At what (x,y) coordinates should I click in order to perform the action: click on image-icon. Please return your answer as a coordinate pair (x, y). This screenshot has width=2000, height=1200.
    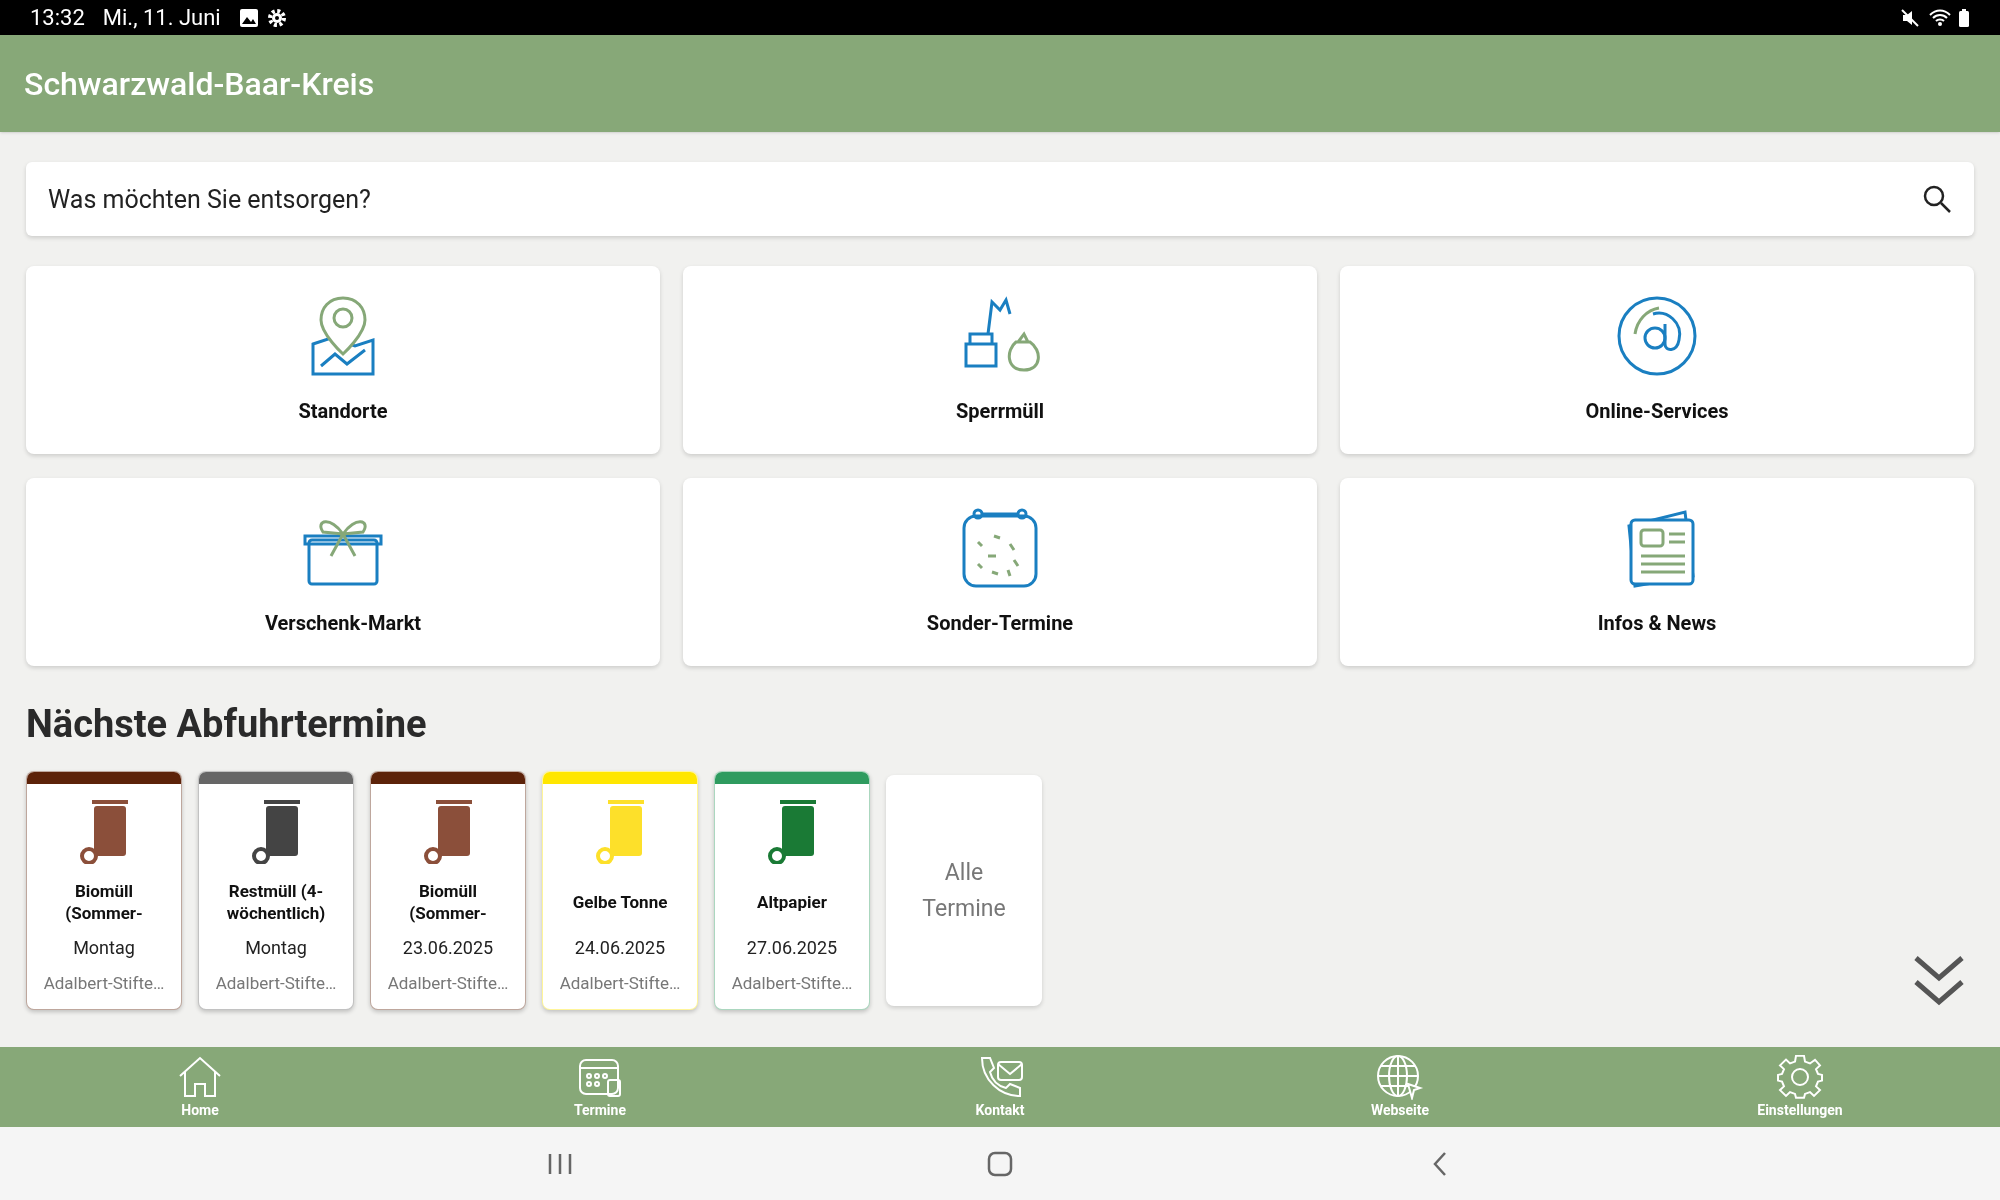
    Looking at the image, I should click on (248, 17).